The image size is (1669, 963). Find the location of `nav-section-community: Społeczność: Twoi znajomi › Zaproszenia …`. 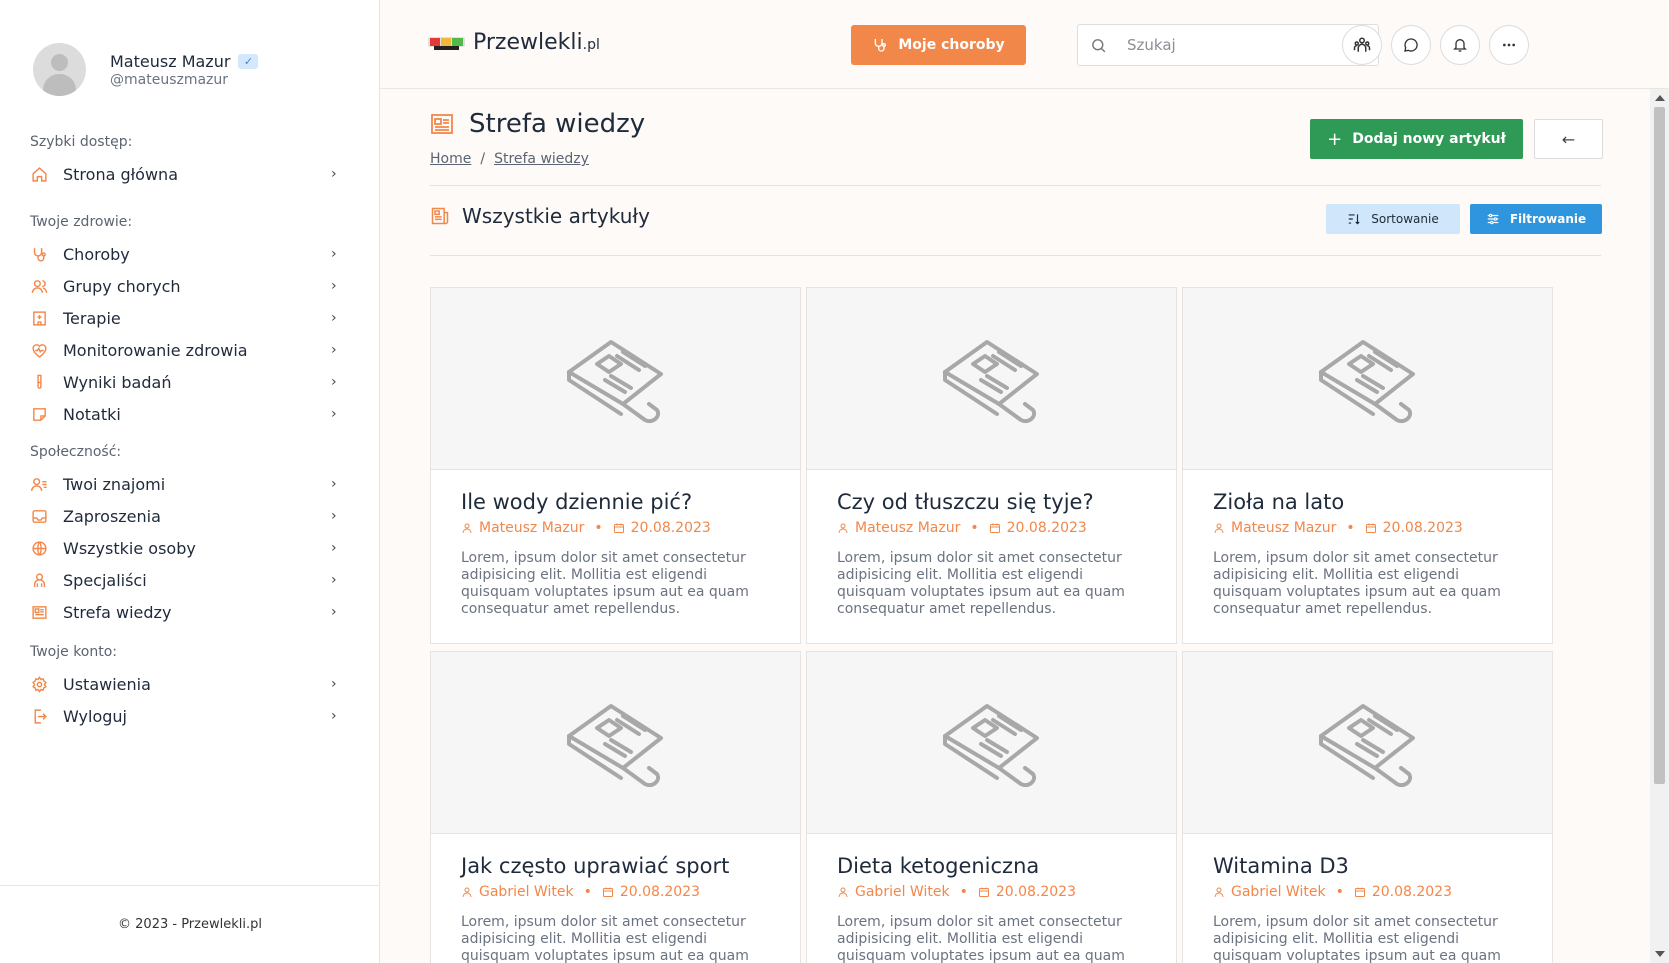

nav-section-community: Społeczność: Twoi znajomi › Zaproszenia … is located at coordinates (187, 536).